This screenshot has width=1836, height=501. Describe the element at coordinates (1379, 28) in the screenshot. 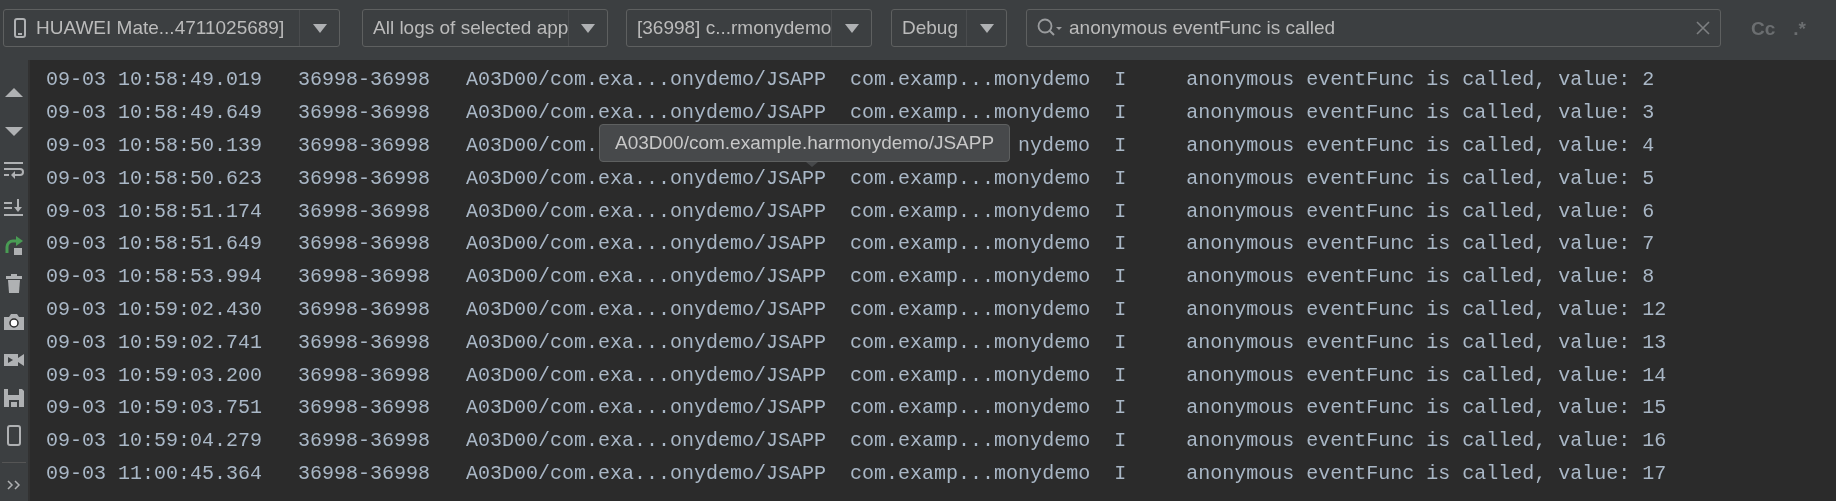

I see `search-input: anonymous eventFunc is called` at that location.